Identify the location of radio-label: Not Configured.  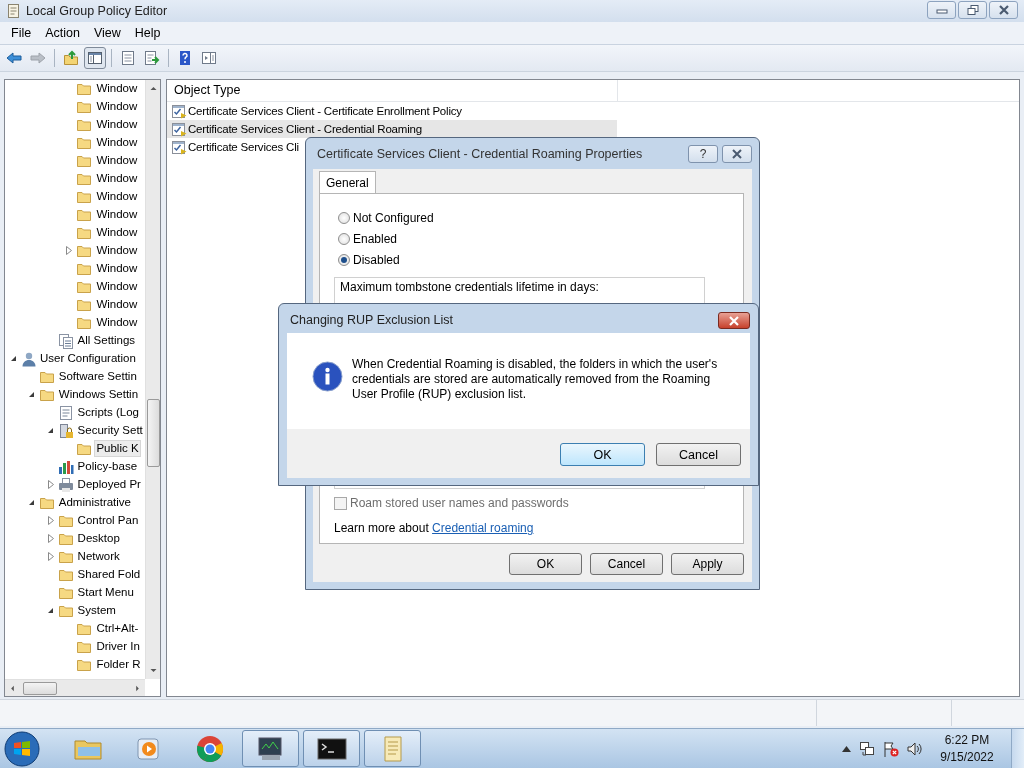
(393, 217).